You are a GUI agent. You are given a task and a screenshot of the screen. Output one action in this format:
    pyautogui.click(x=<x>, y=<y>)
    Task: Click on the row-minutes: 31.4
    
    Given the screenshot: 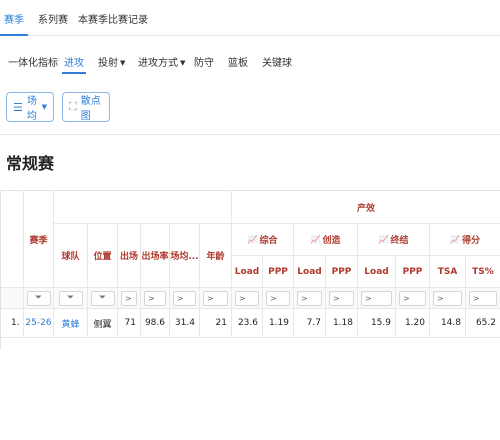 What is the action you would take?
    pyautogui.click(x=185, y=323)
    